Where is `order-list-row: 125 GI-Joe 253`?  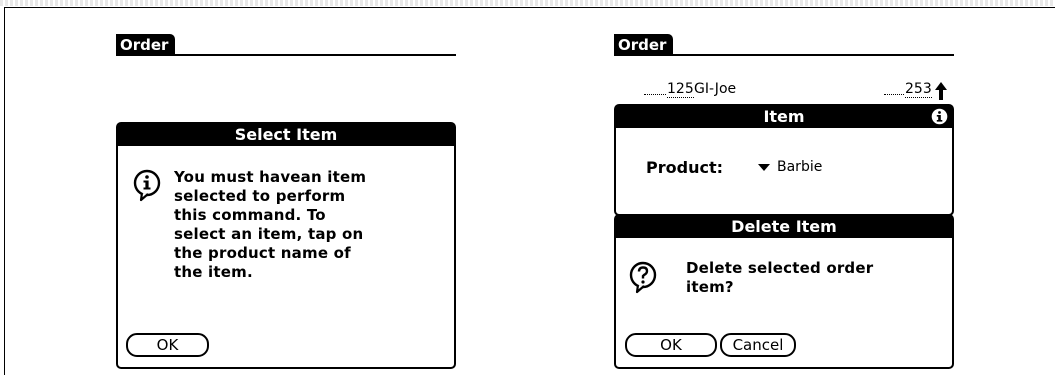
order-list-row: 125 GI-Joe 253 is located at coordinates (784, 90).